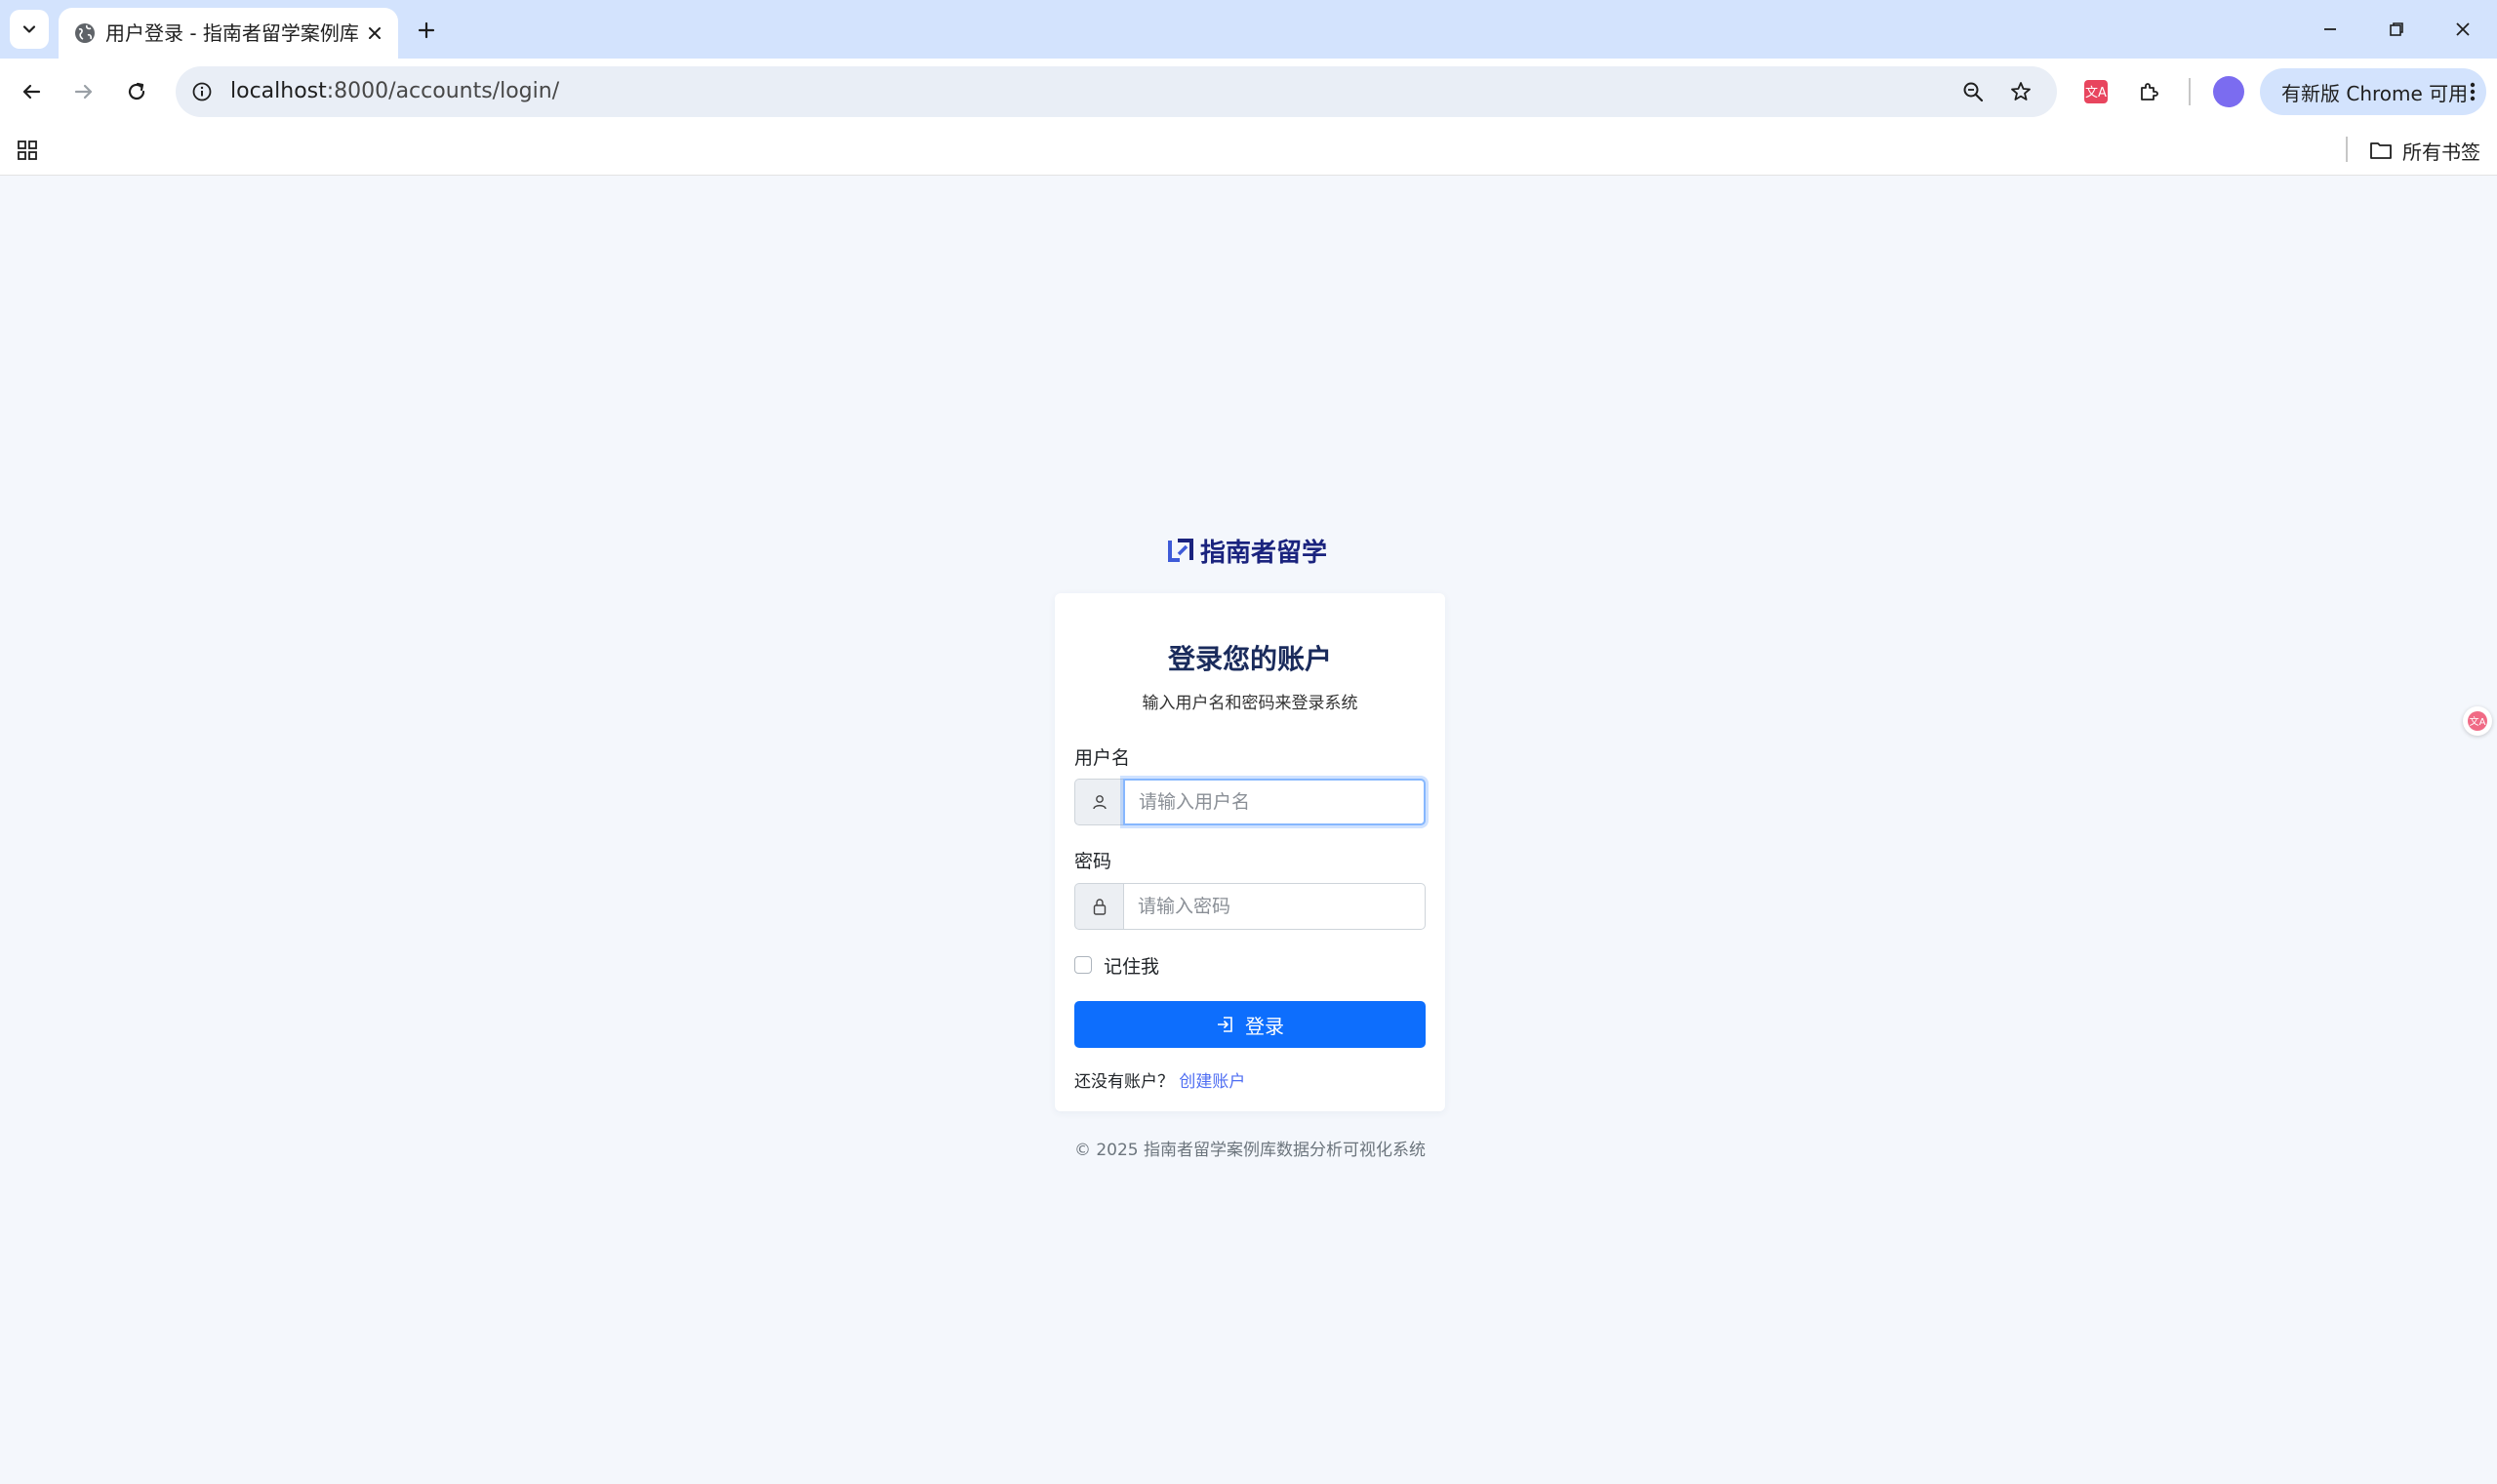 The height and width of the screenshot is (1484, 2497). I want to click on extensions-button, so click(2148, 91).